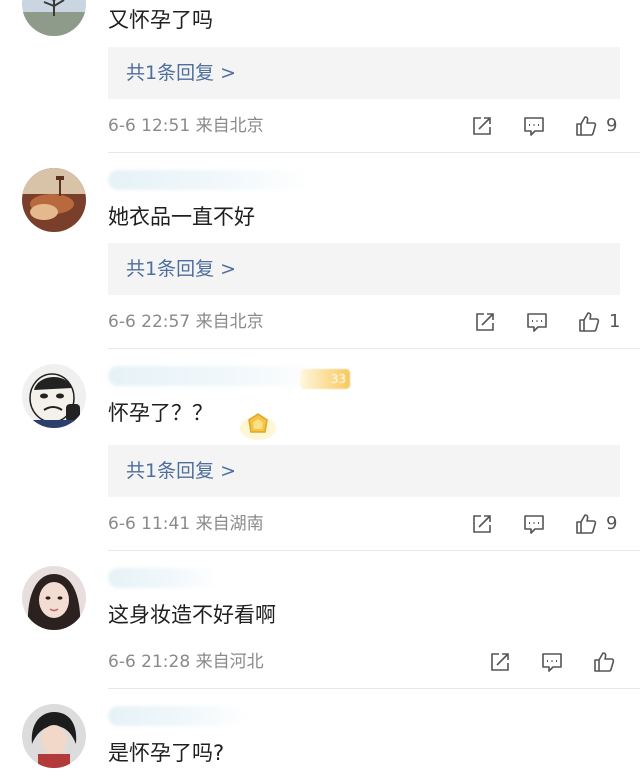 The image size is (640, 781). What do you see at coordinates (160, 413) in the screenshot?
I see `comment-text: 怀孕了？？` at bounding box center [160, 413].